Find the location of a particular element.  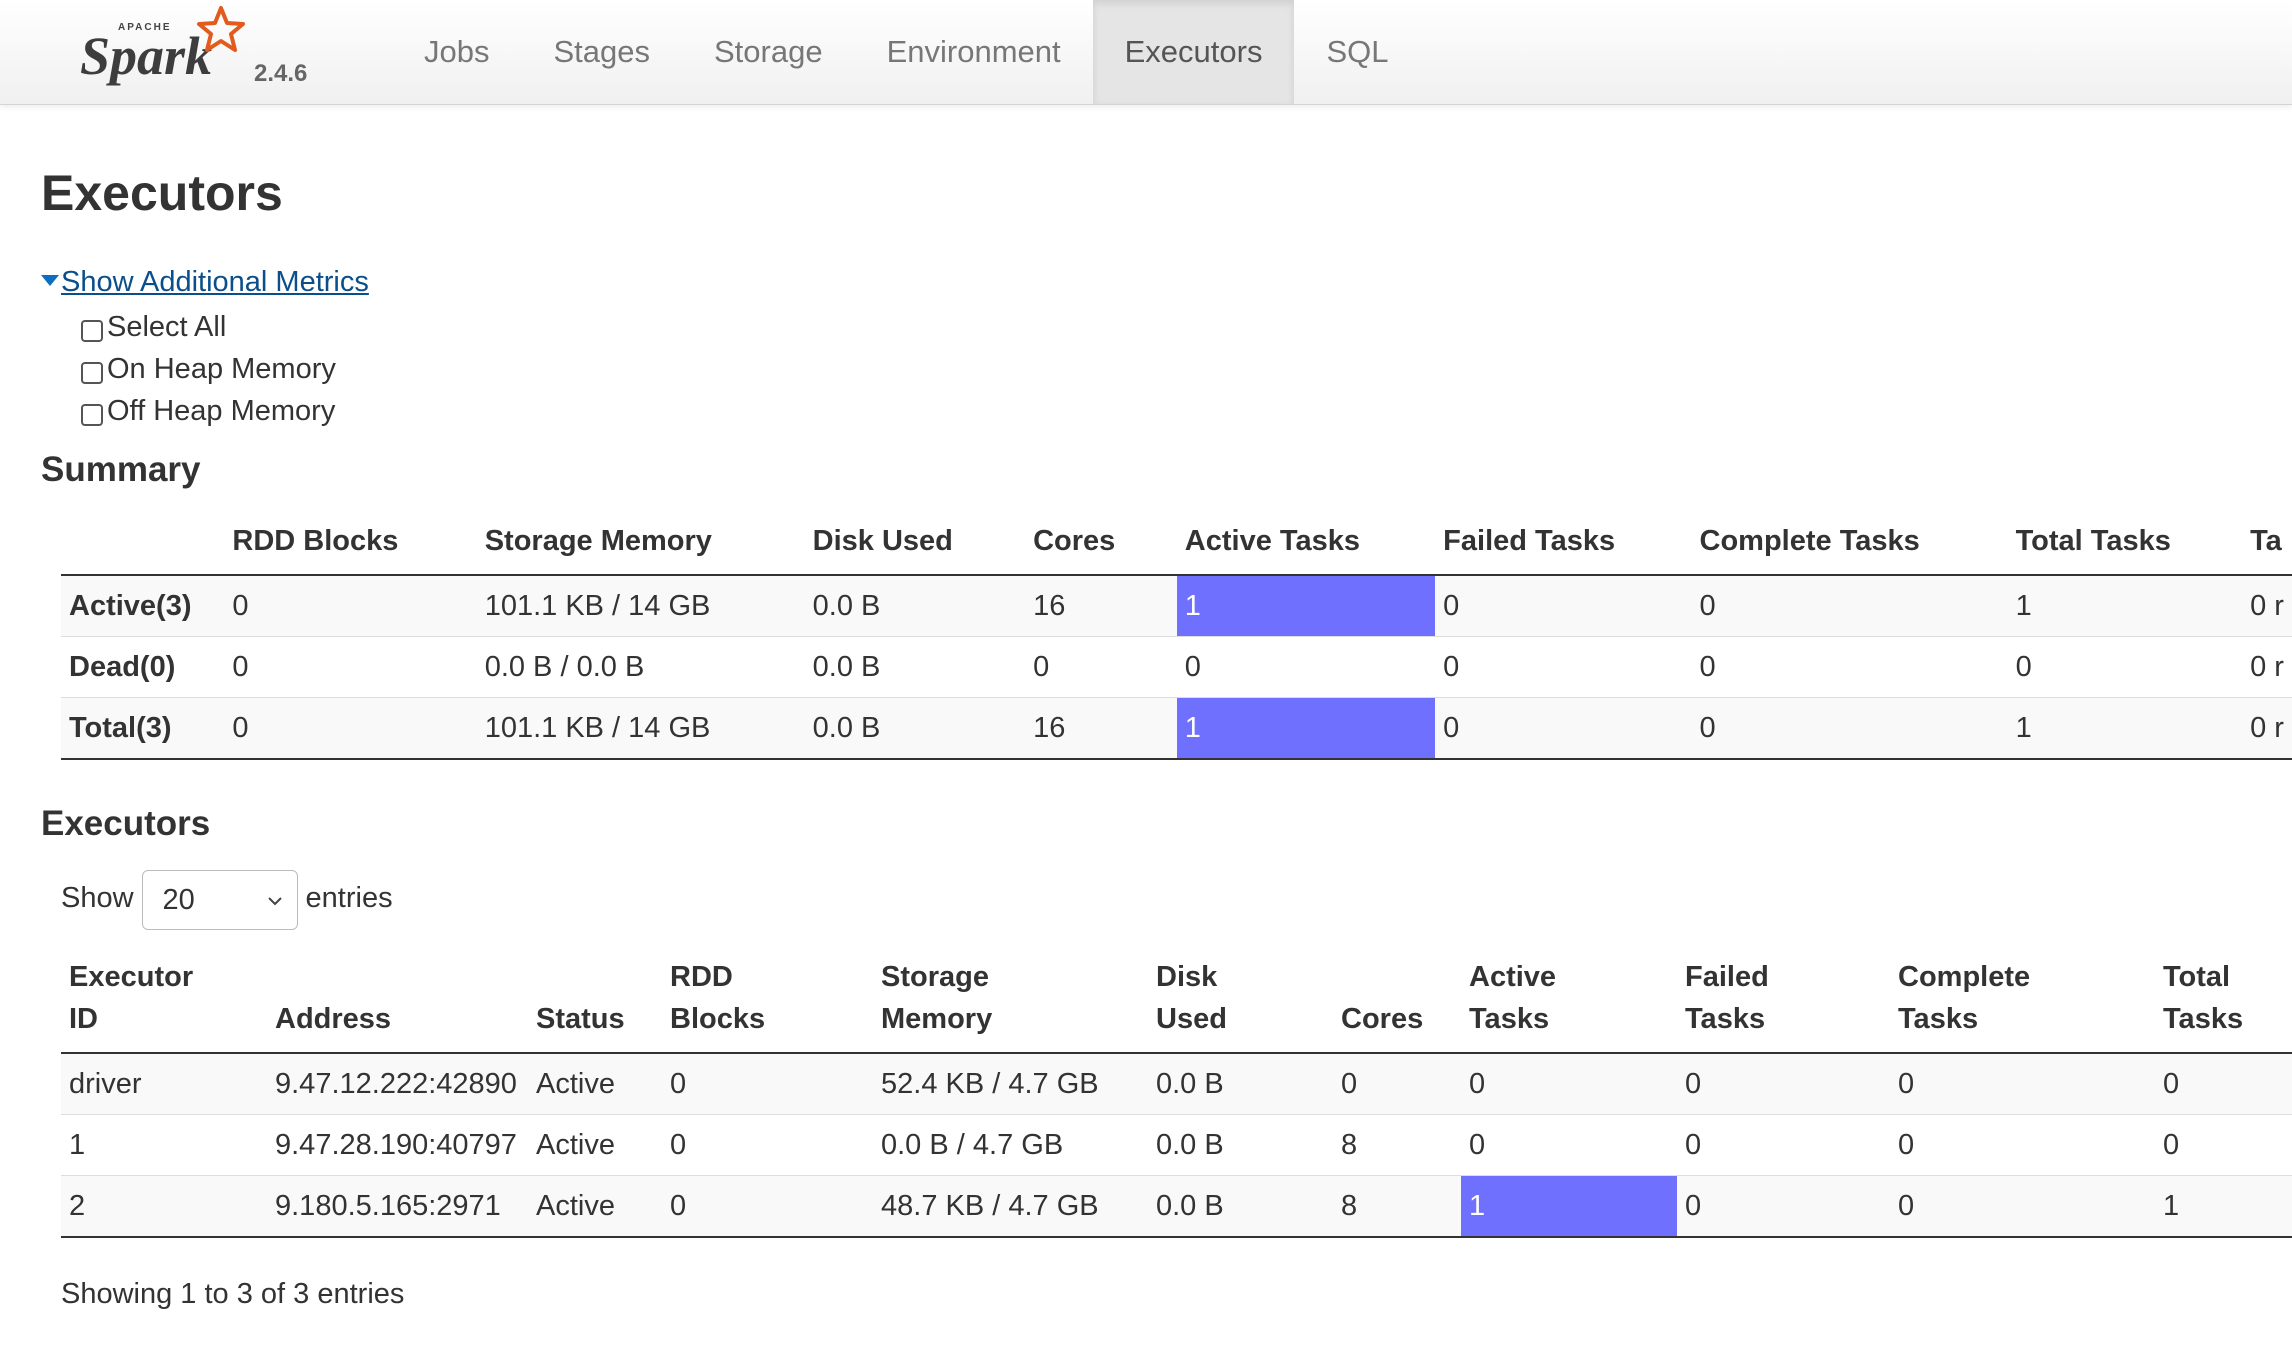

col-address: Address is located at coordinates (397, 1005).